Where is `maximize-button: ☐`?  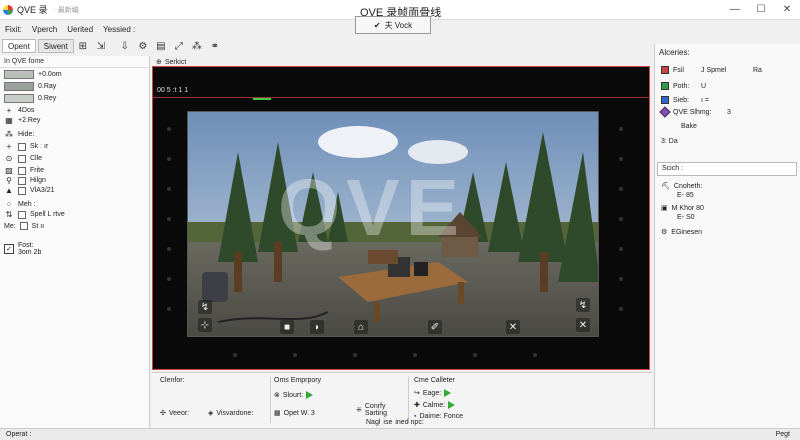 maximize-button: ☐ is located at coordinates (761, 10).